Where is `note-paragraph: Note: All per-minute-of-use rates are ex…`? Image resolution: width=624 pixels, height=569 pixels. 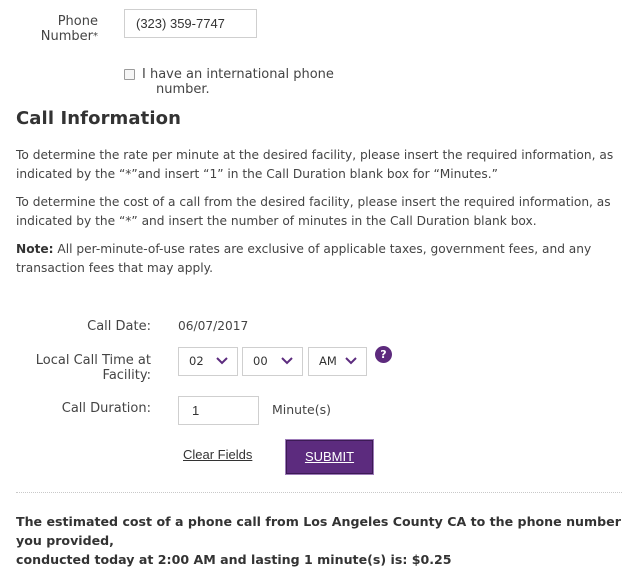
note-paragraph: Note: All per-minute-of-use rates are ex… is located at coordinates (304, 258).